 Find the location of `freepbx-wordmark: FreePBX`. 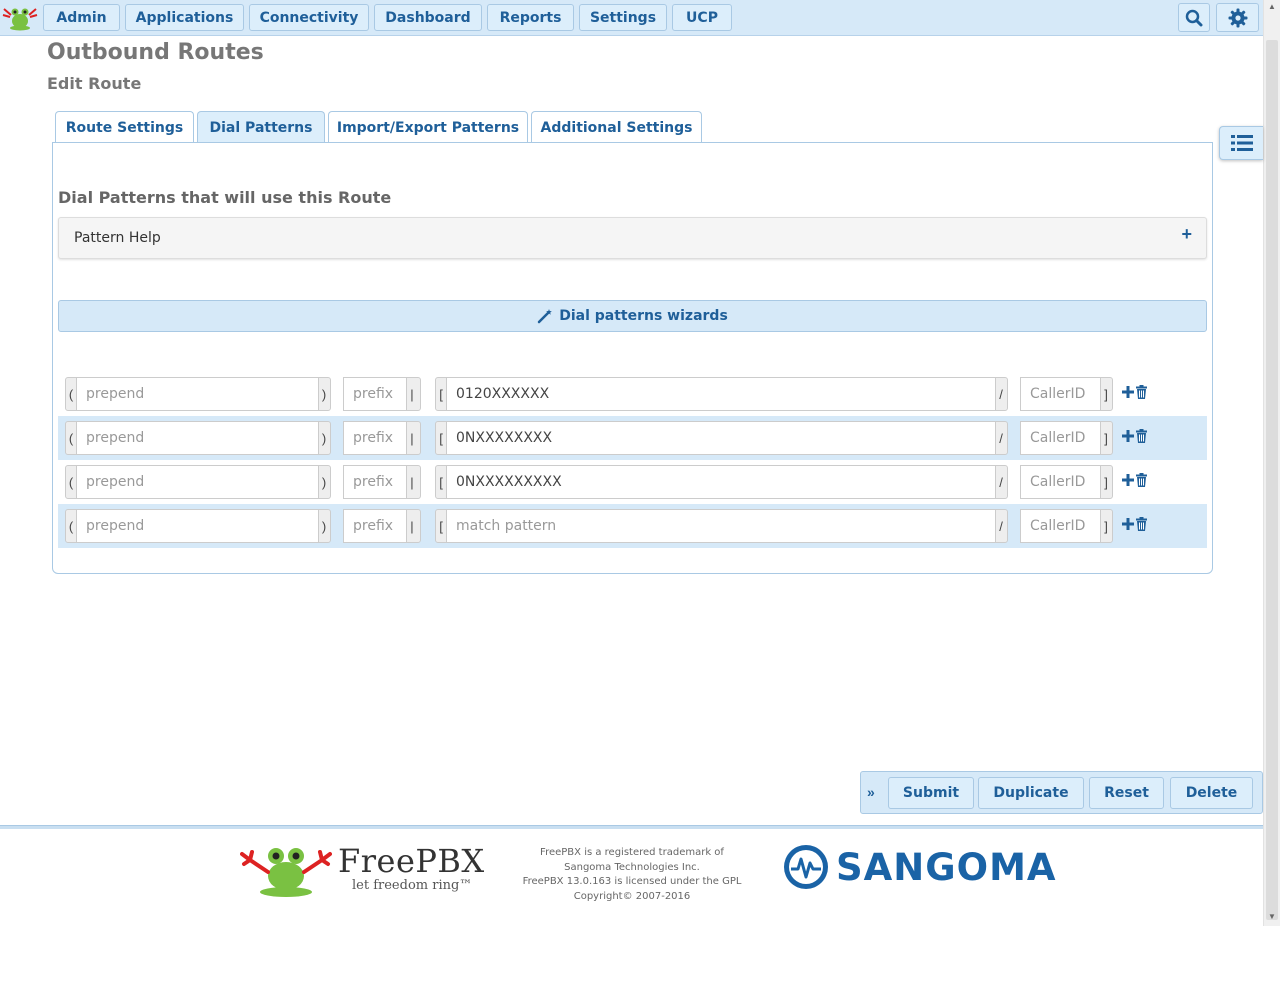

freepbx-wordmark: FreePBX is located at coordinates (411, 861).